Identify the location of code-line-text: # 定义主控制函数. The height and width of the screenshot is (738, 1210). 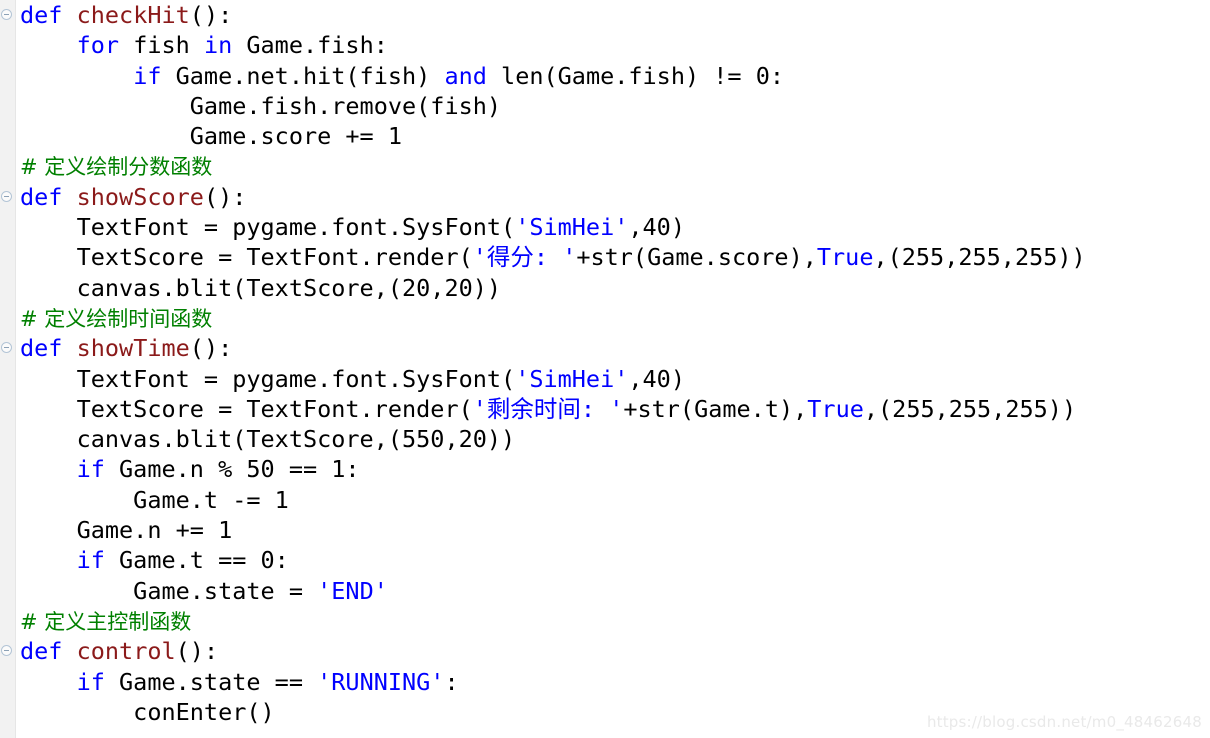
(105, 621).